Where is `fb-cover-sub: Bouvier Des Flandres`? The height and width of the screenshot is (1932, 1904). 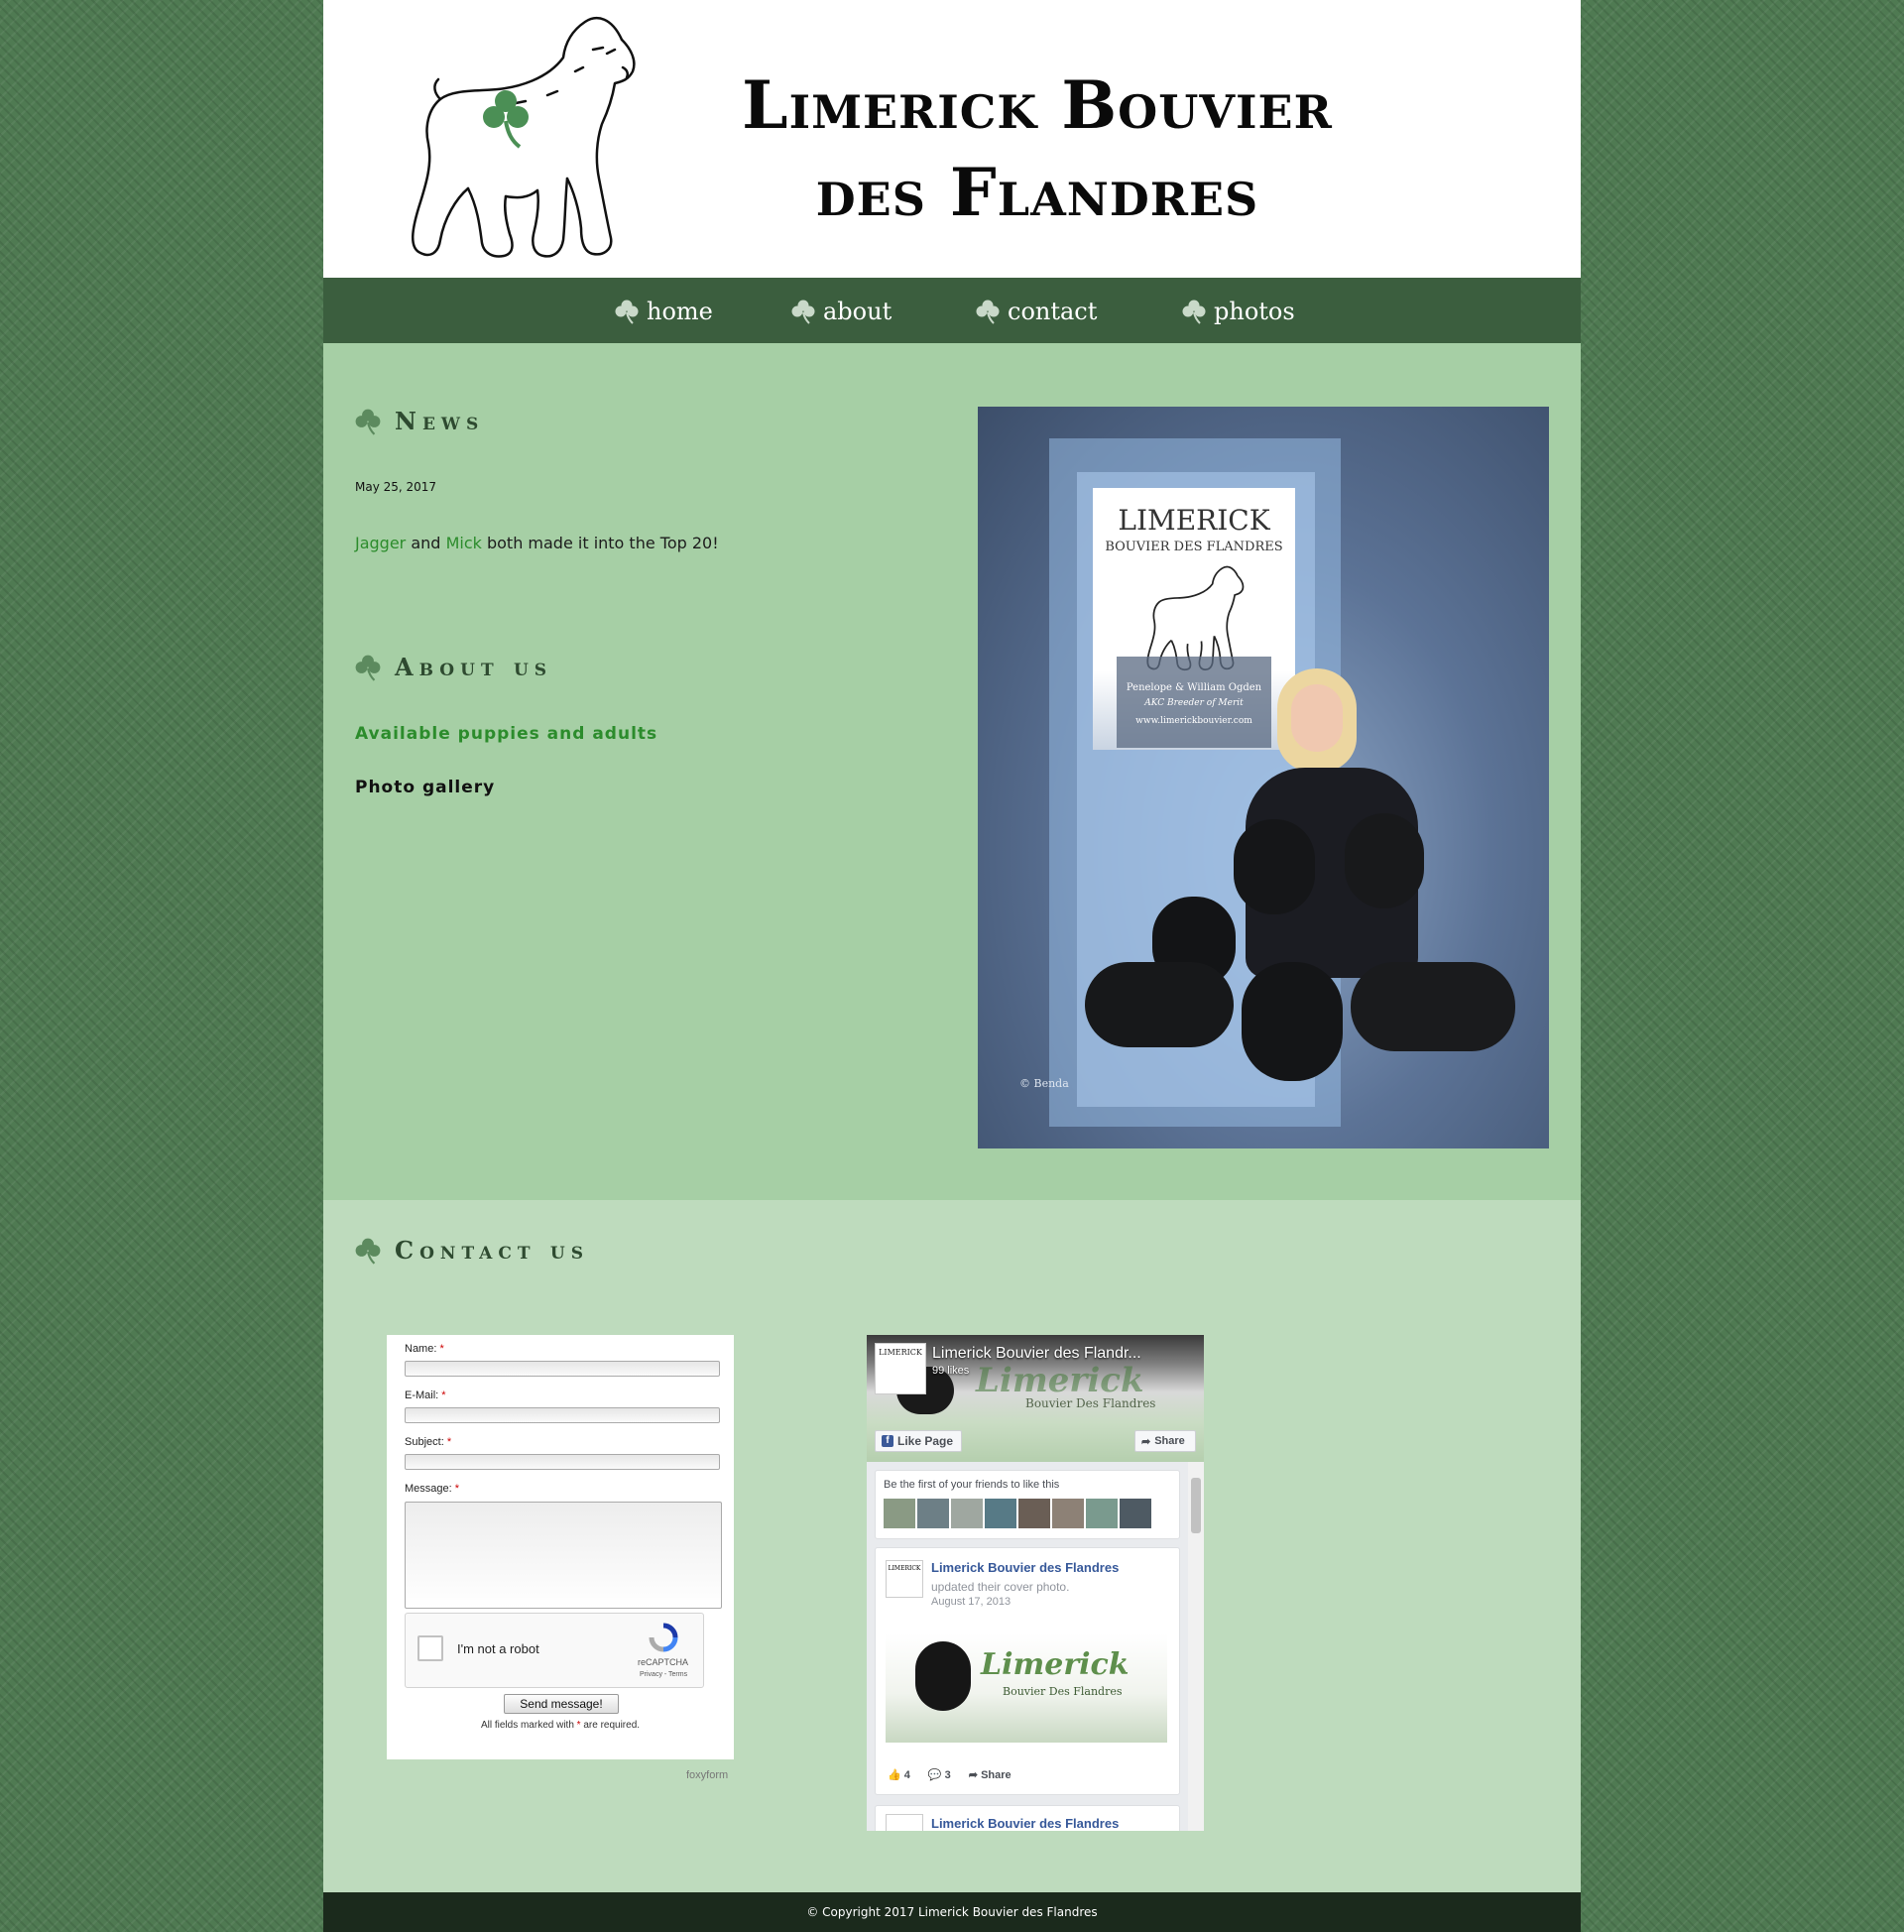
fb-cover-sub: Bouvier Des Flandres is located at coordinates (1090, 1403).